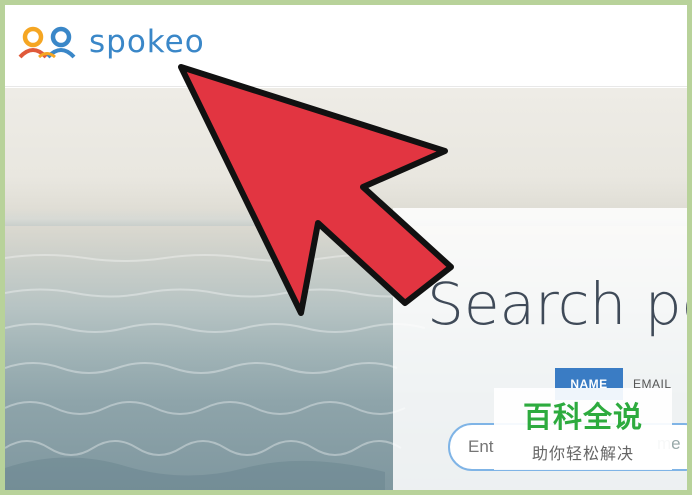  What do you see at coordinates (582, 453) in the screenshot?
I see `watermark-subtitle: 助你轻松解决` at bounding box center [582, 453].